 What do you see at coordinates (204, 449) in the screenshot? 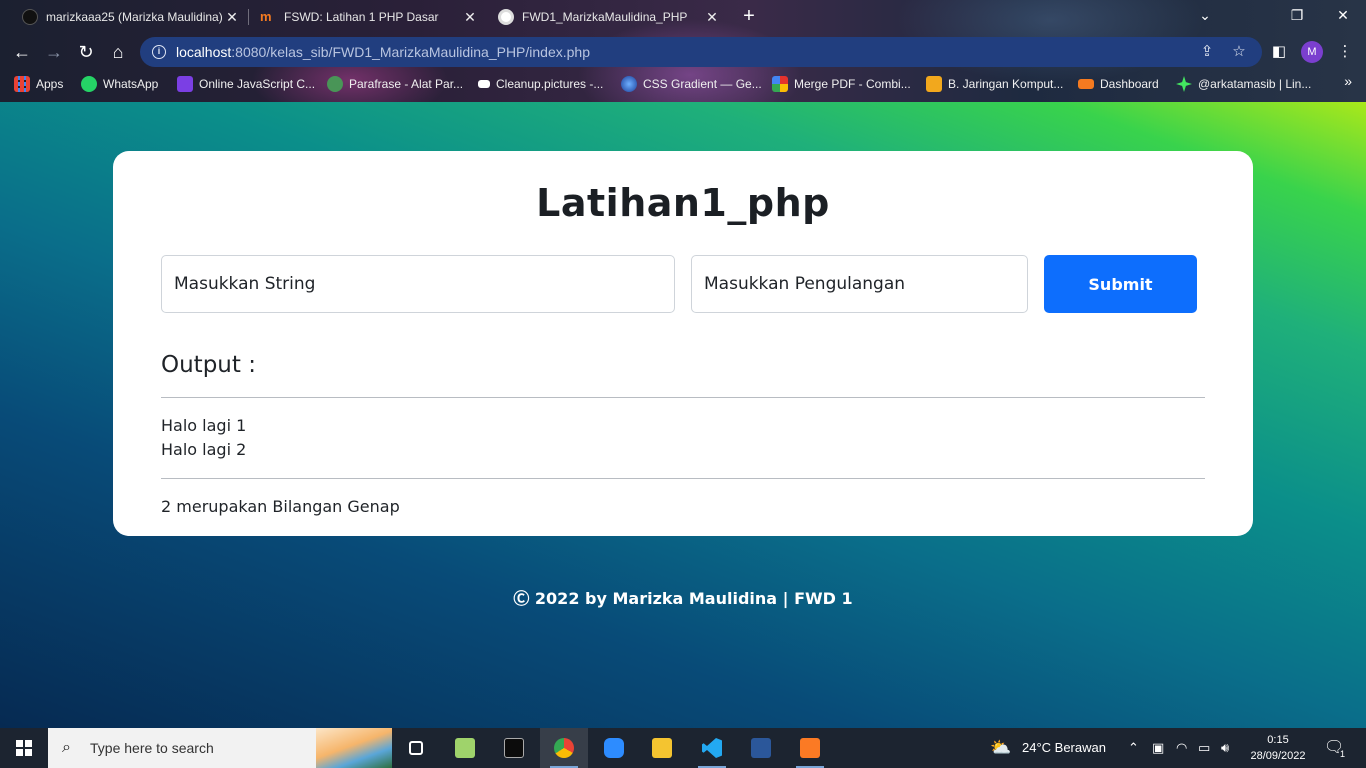
I see `output-line: Halo lagi 2` at bounding box center [204, 449].